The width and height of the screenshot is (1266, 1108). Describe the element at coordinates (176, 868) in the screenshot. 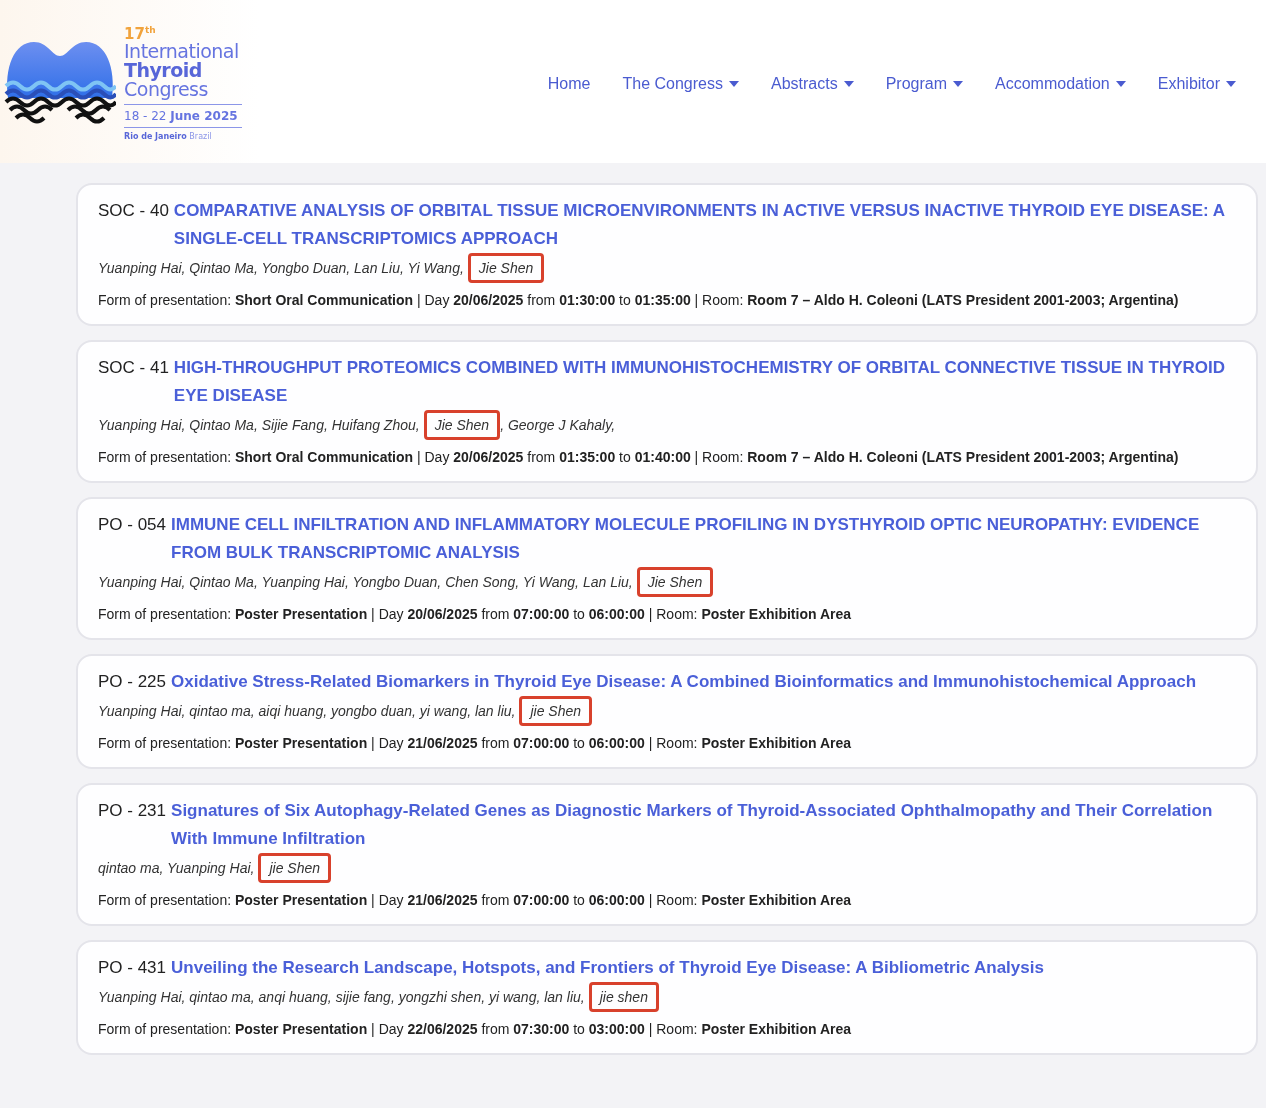

I see `author-names: qintao ma, Yuanping Hai,` at that location.